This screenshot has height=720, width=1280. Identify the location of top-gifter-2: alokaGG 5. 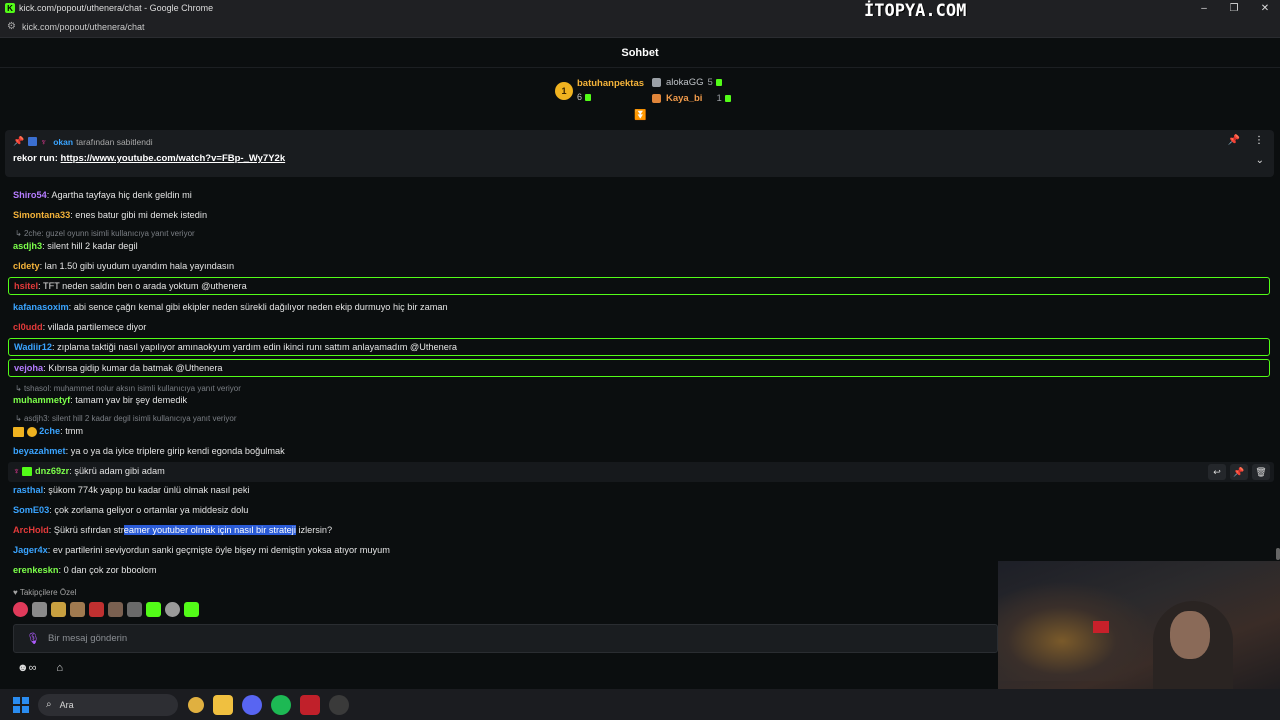
(687, 82).